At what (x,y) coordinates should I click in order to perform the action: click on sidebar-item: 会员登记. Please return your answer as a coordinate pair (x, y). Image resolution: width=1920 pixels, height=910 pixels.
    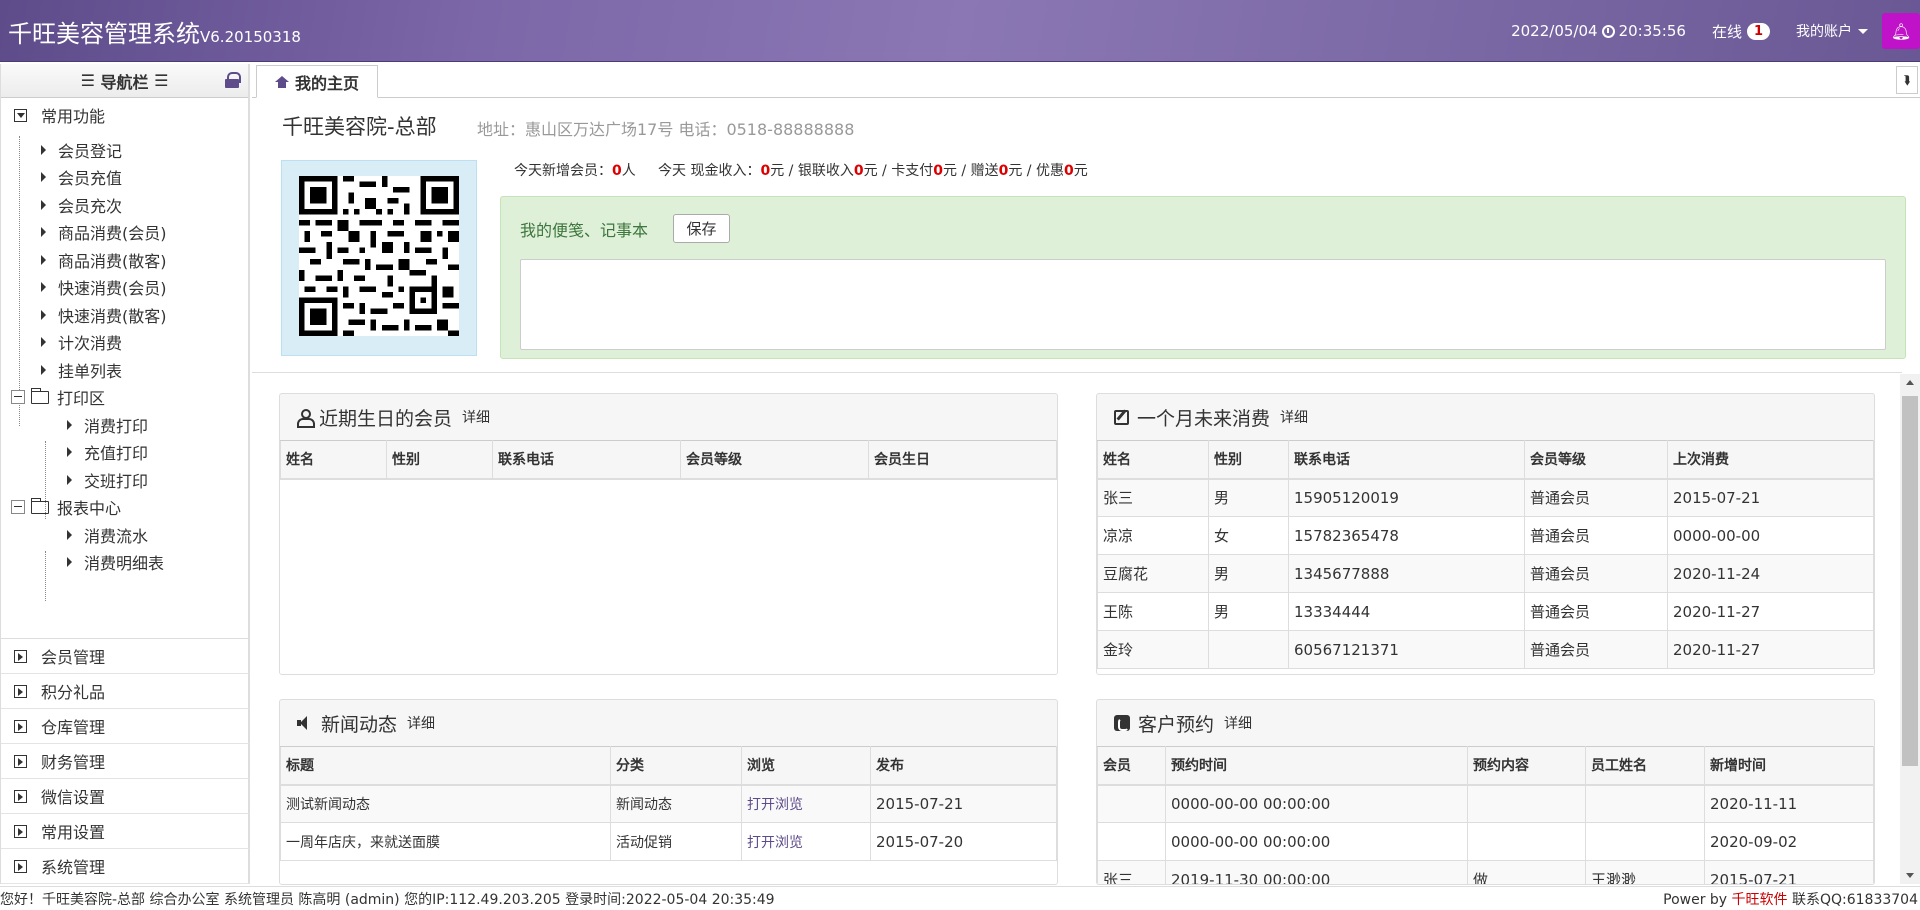
    Looking at the image, I should click on (124, 150).